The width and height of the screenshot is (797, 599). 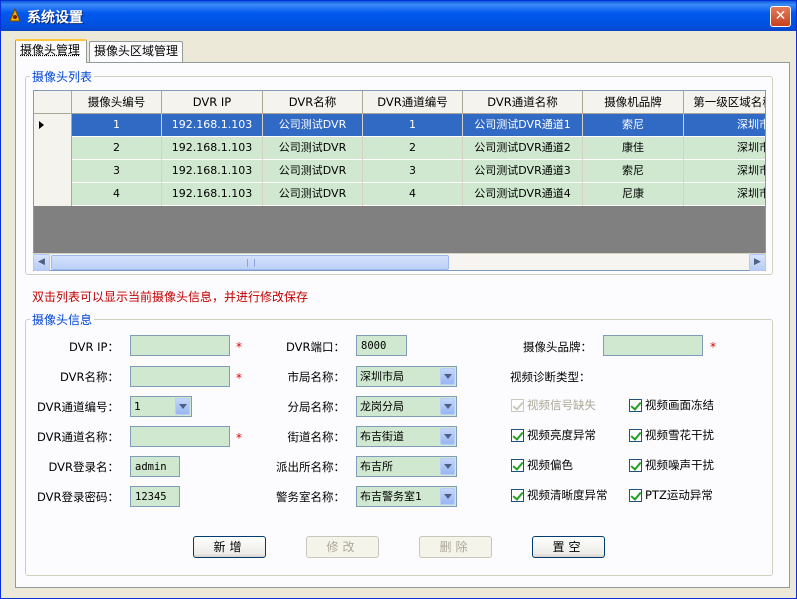 What do you see at coordinates (455, 547) in the screenshot?
I see `delete-button: 删除` at bounding box center [455, 547].